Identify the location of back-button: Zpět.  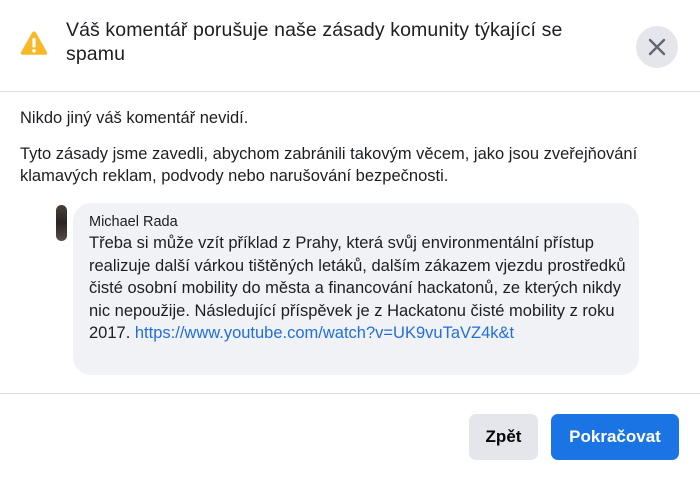
(503, 437).